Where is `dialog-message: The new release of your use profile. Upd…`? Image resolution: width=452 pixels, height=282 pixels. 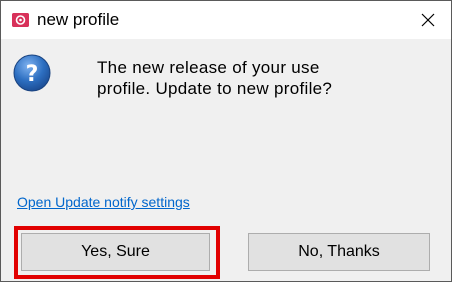
dialog-message: The new release of your use profile. Upd… is located at coordinates (267, 78).